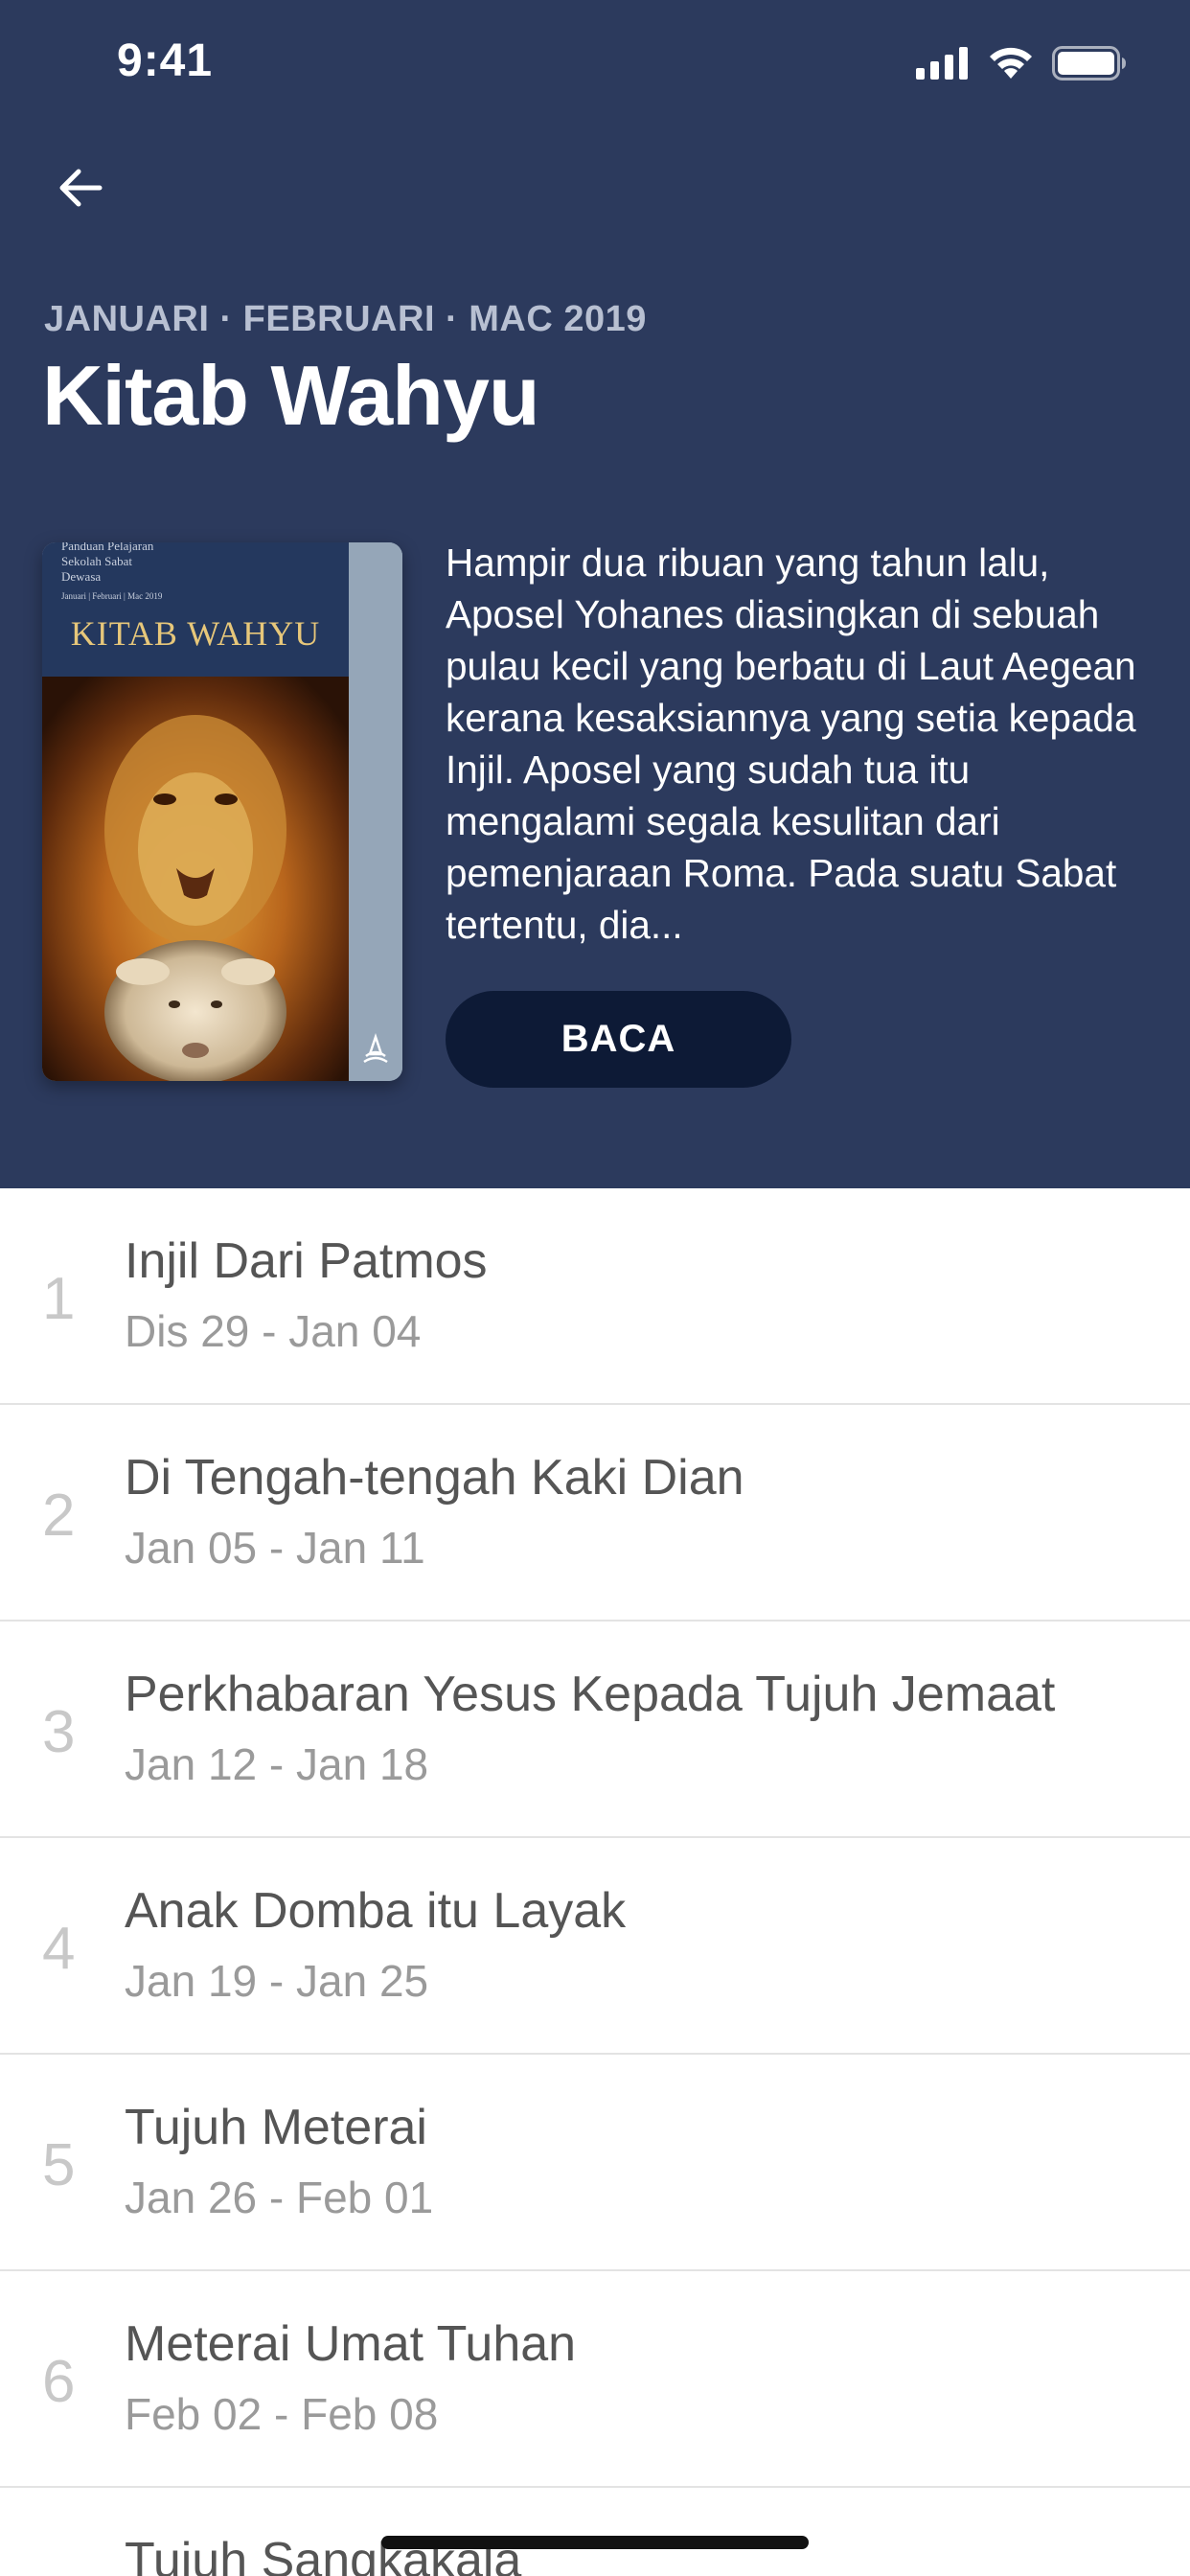  I want to click on lesson-number: 7, so click(61, 2570).